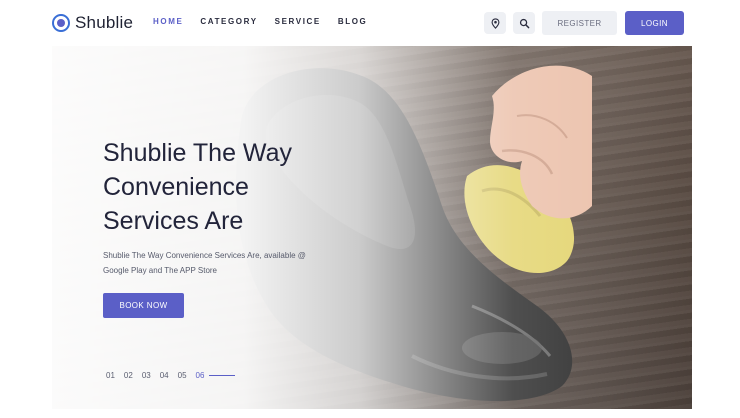 This screenshot has width=740, height=418. Describe the element at coordinates (200, 375) in the screenshot. I see `slide-dot-6: 06` at that location.